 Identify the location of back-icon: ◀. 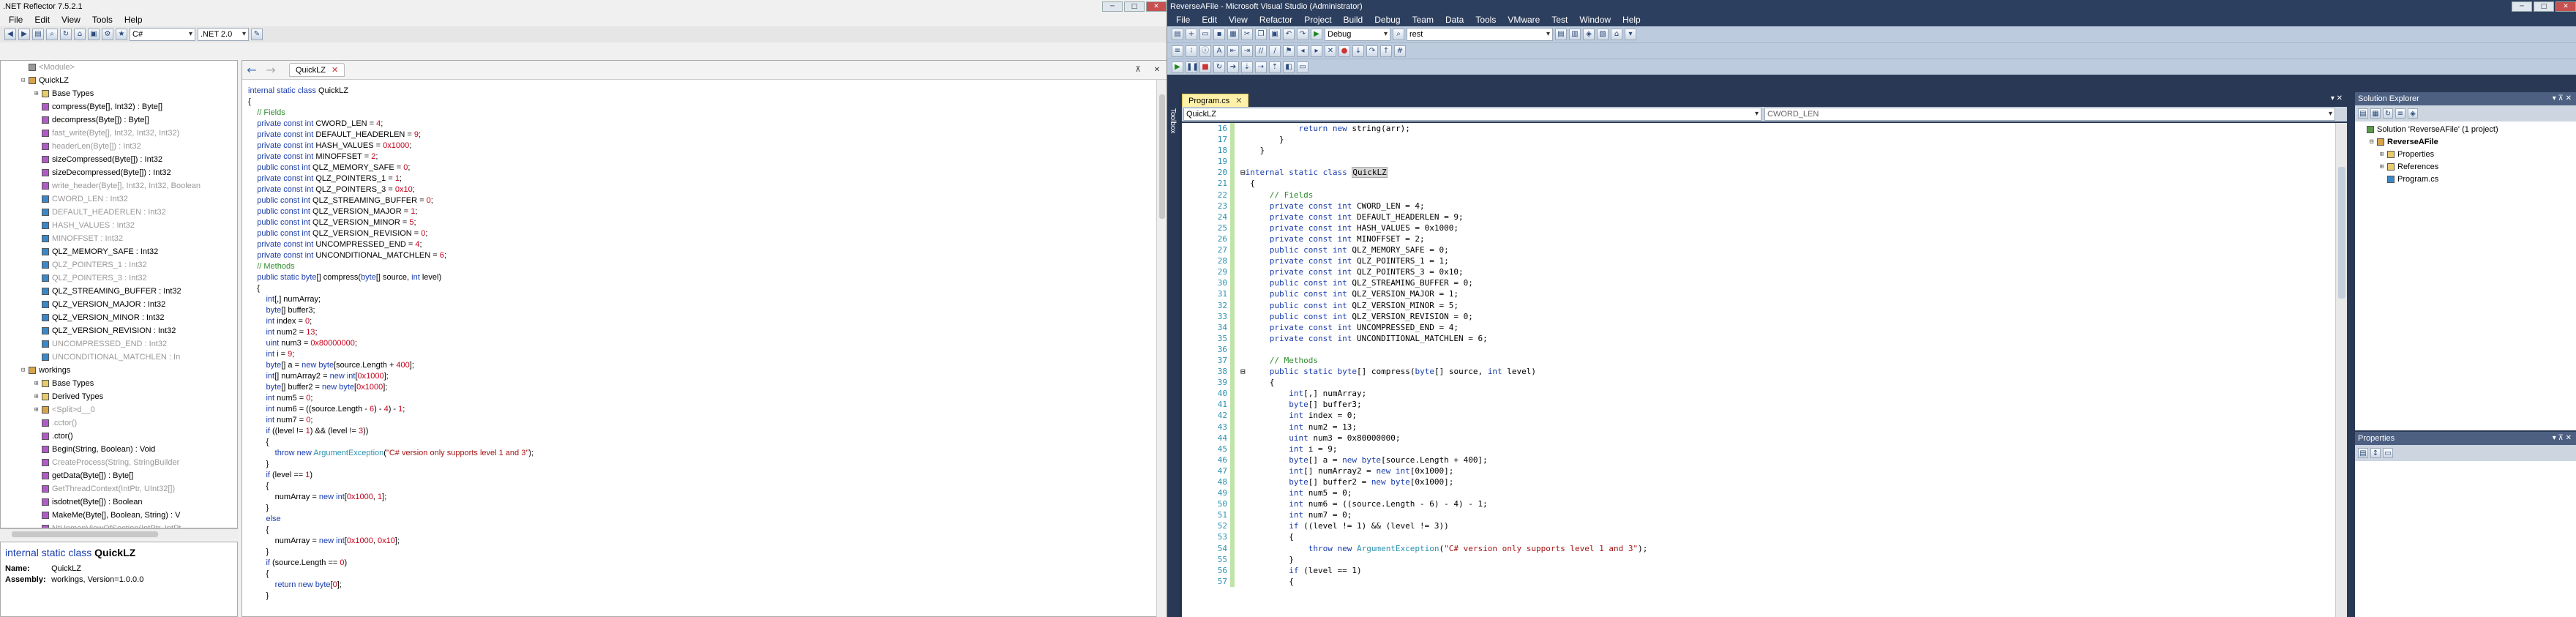
(10, 34).